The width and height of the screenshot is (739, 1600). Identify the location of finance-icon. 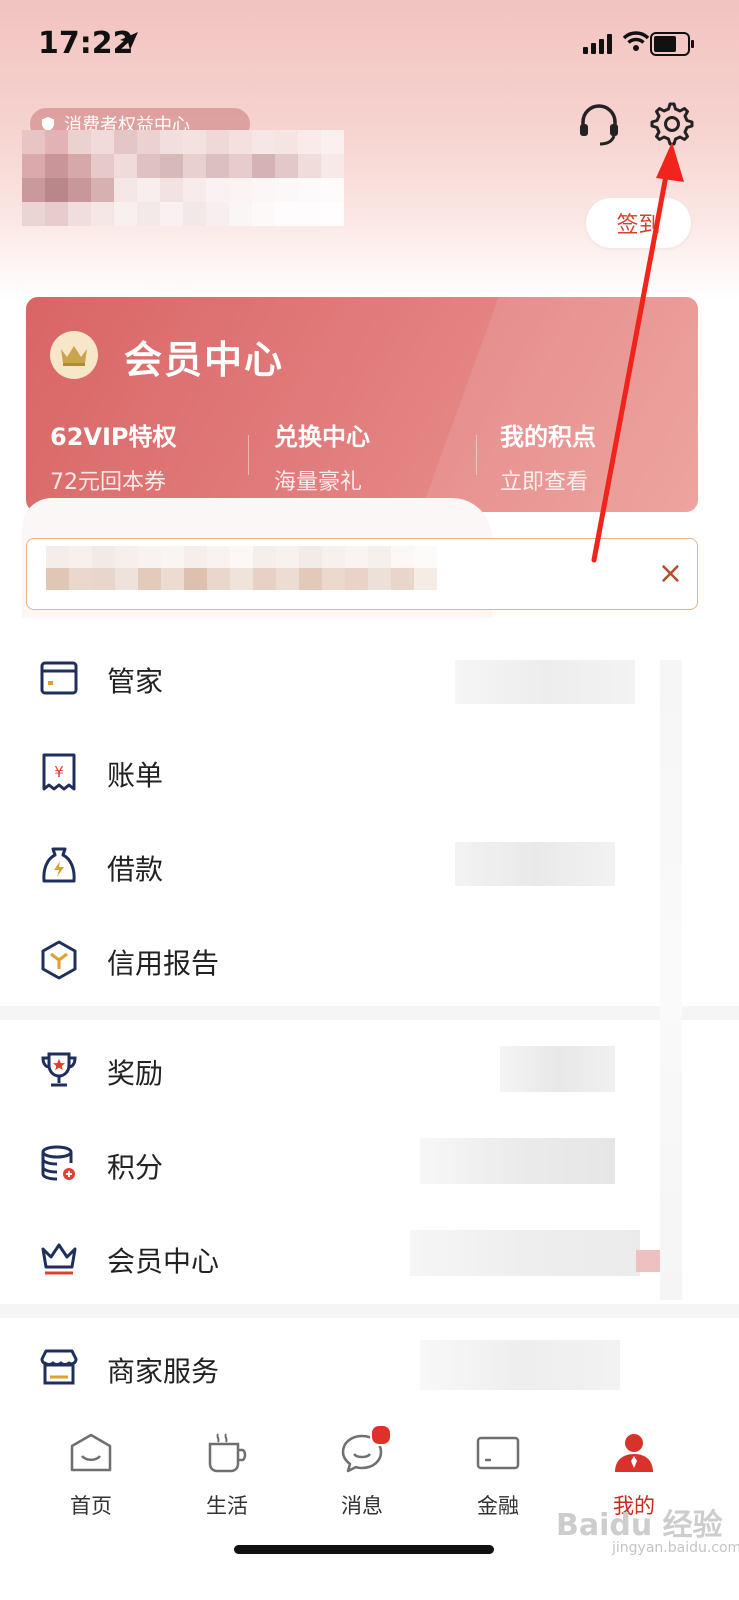
(498, 1453).